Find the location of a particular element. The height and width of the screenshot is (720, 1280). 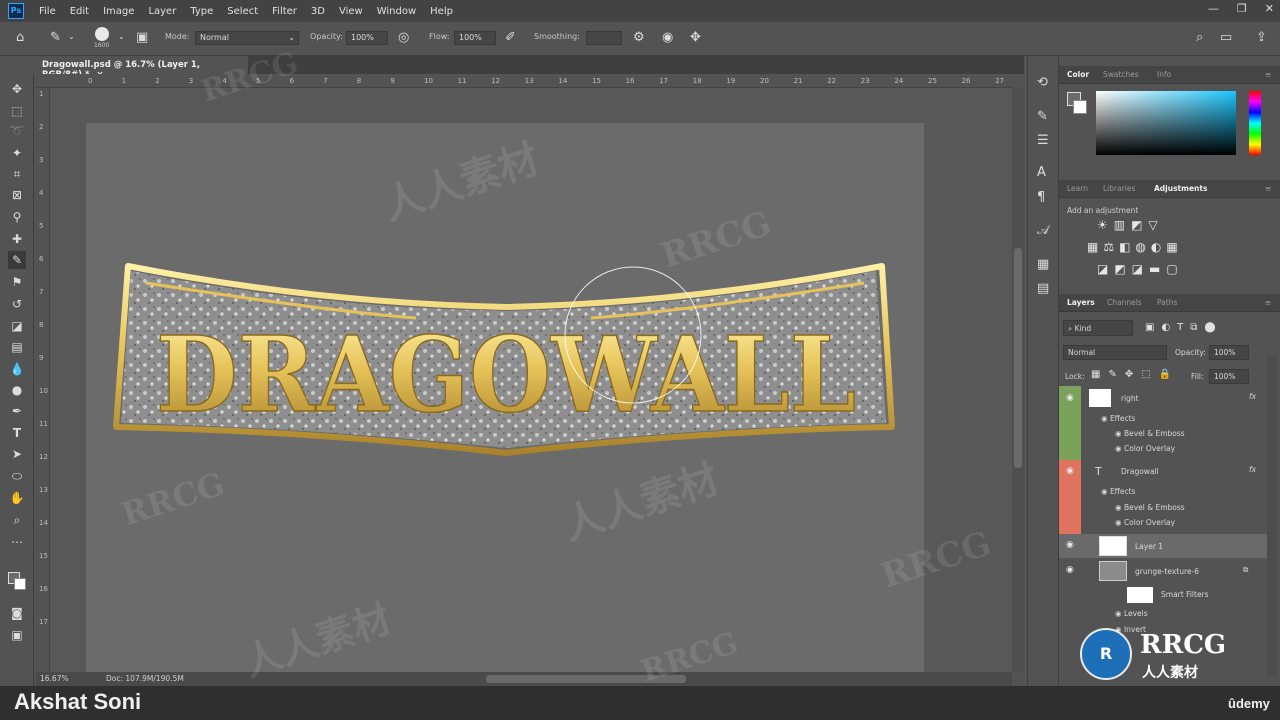

healing-brush-tool-icon: ✚ is located at coordinates (17, 239).